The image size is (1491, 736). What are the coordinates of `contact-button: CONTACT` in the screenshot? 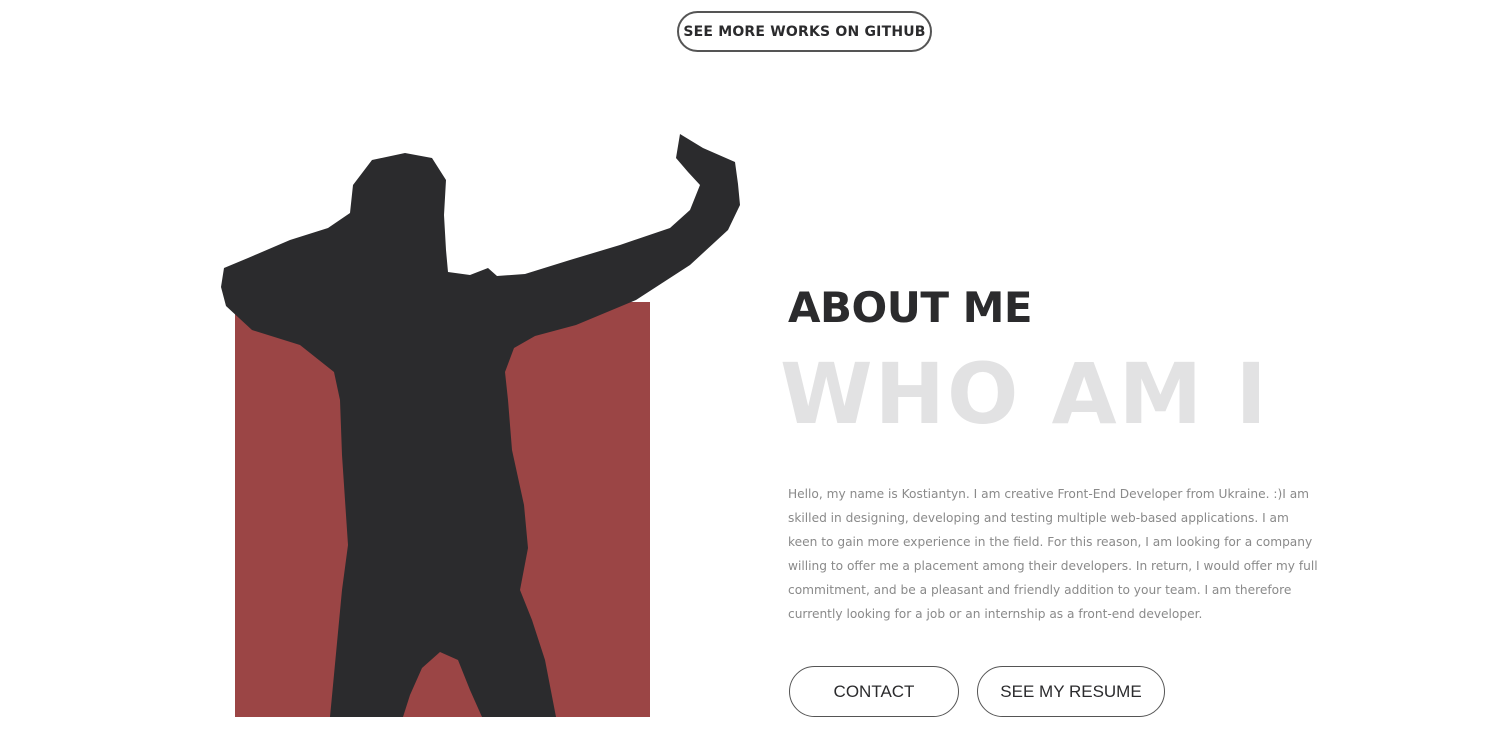 It's located at (874, 691).